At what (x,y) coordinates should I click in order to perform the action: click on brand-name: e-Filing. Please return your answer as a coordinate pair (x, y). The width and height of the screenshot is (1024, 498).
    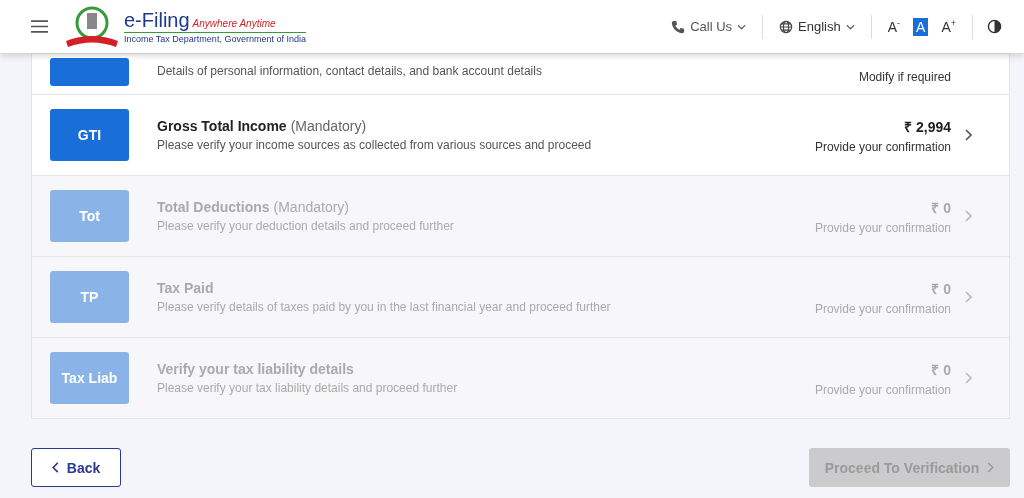
    Looking at the image, I should click on (157, 20).